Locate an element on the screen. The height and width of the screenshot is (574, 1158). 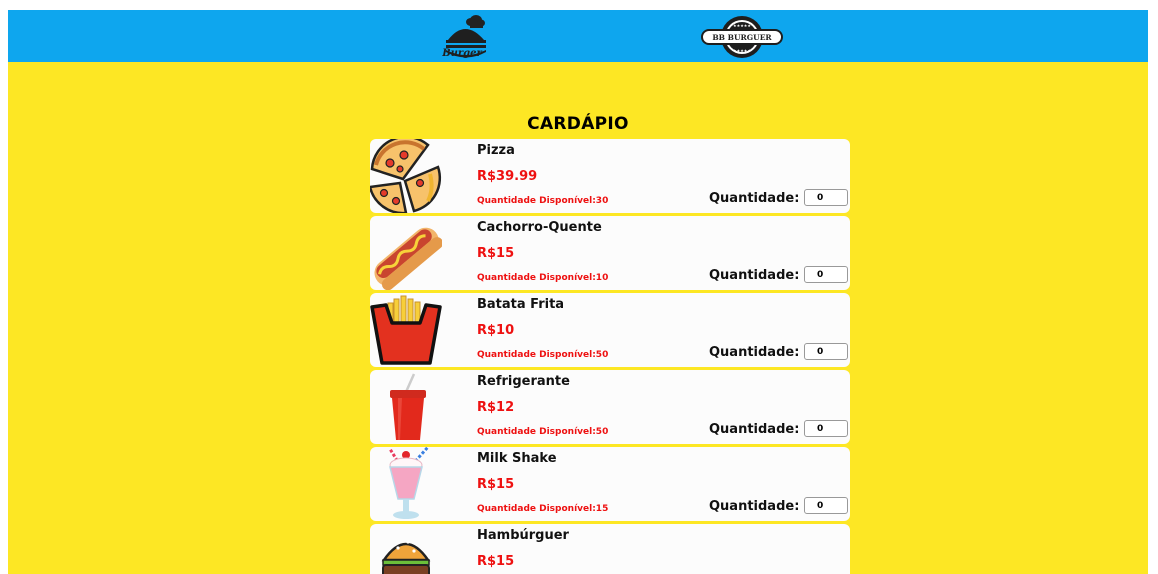
item-name: Cachorro-Quente is located at coordinates (539, 227).